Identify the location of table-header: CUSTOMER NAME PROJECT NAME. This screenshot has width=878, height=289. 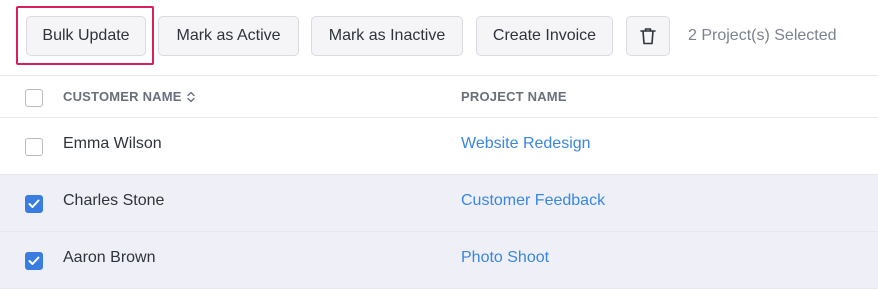
(439, 97).